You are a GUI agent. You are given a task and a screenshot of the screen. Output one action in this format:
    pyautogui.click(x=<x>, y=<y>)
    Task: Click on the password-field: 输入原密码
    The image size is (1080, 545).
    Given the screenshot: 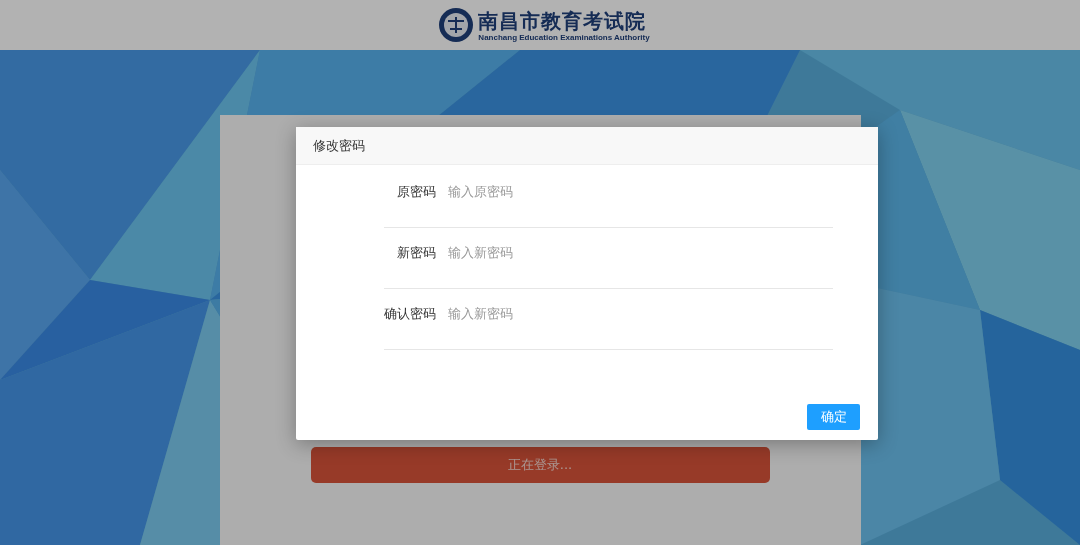 What is the action you would take?
    pyautogui.click(x=628, y=192)
    